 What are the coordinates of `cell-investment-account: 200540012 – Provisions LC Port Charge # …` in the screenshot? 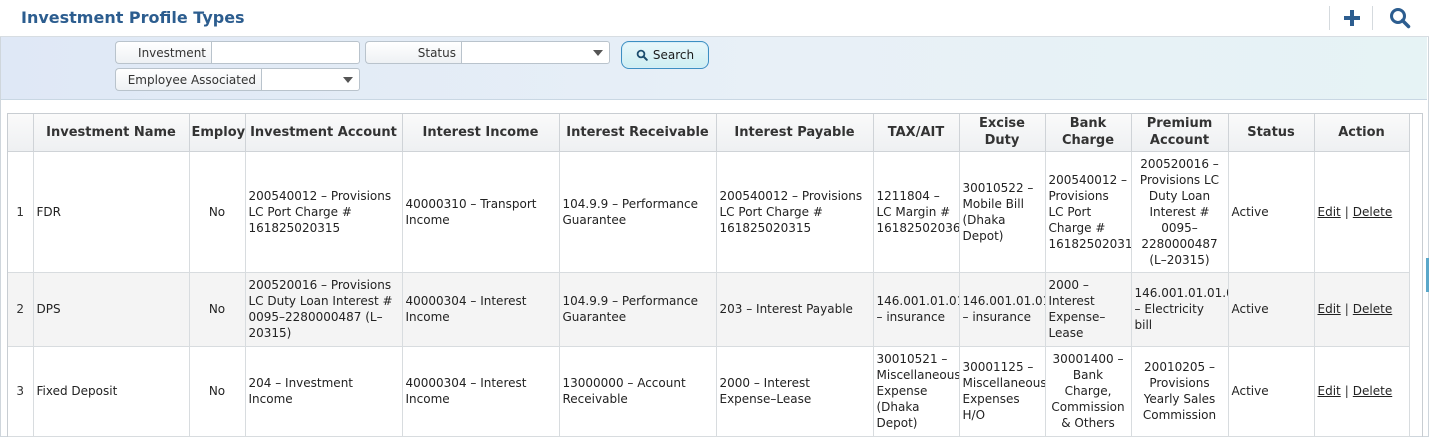 It's located at (324, 212).